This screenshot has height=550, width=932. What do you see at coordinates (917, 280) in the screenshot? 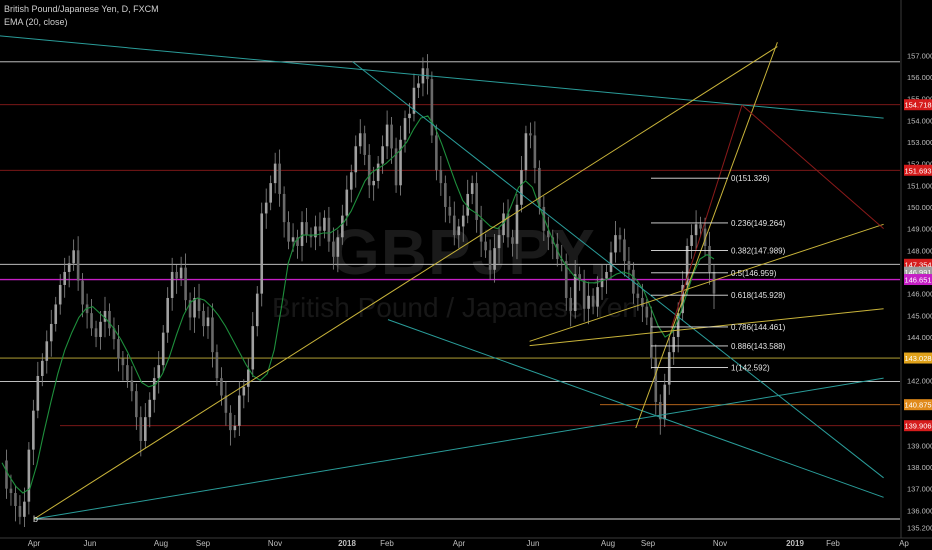
I see `price-badge-label: 146.651` at bounding box center [917, 280].